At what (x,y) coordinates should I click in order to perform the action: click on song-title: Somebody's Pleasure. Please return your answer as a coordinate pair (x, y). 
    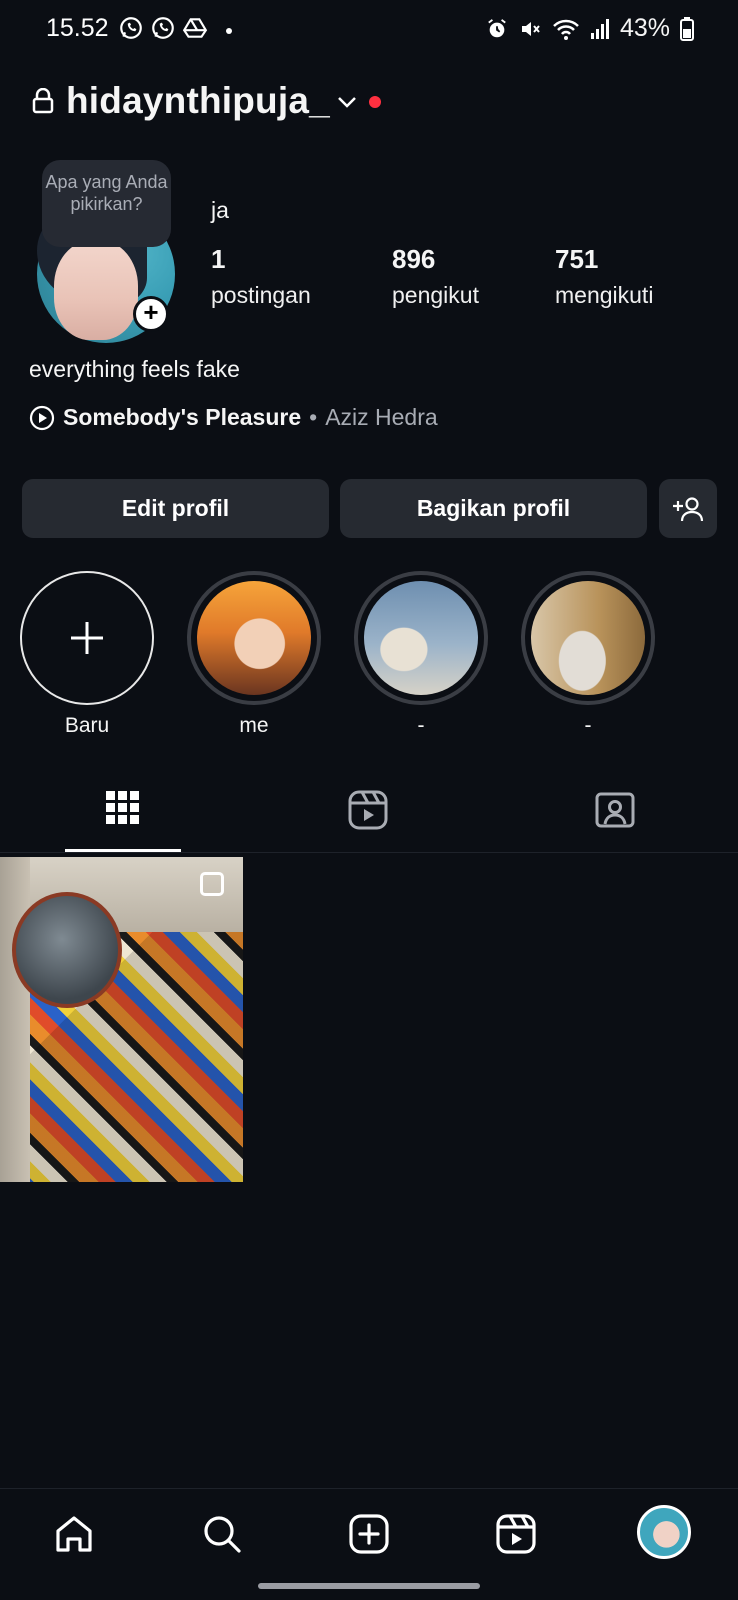
    Looking at the image, I should click on (182, 417).